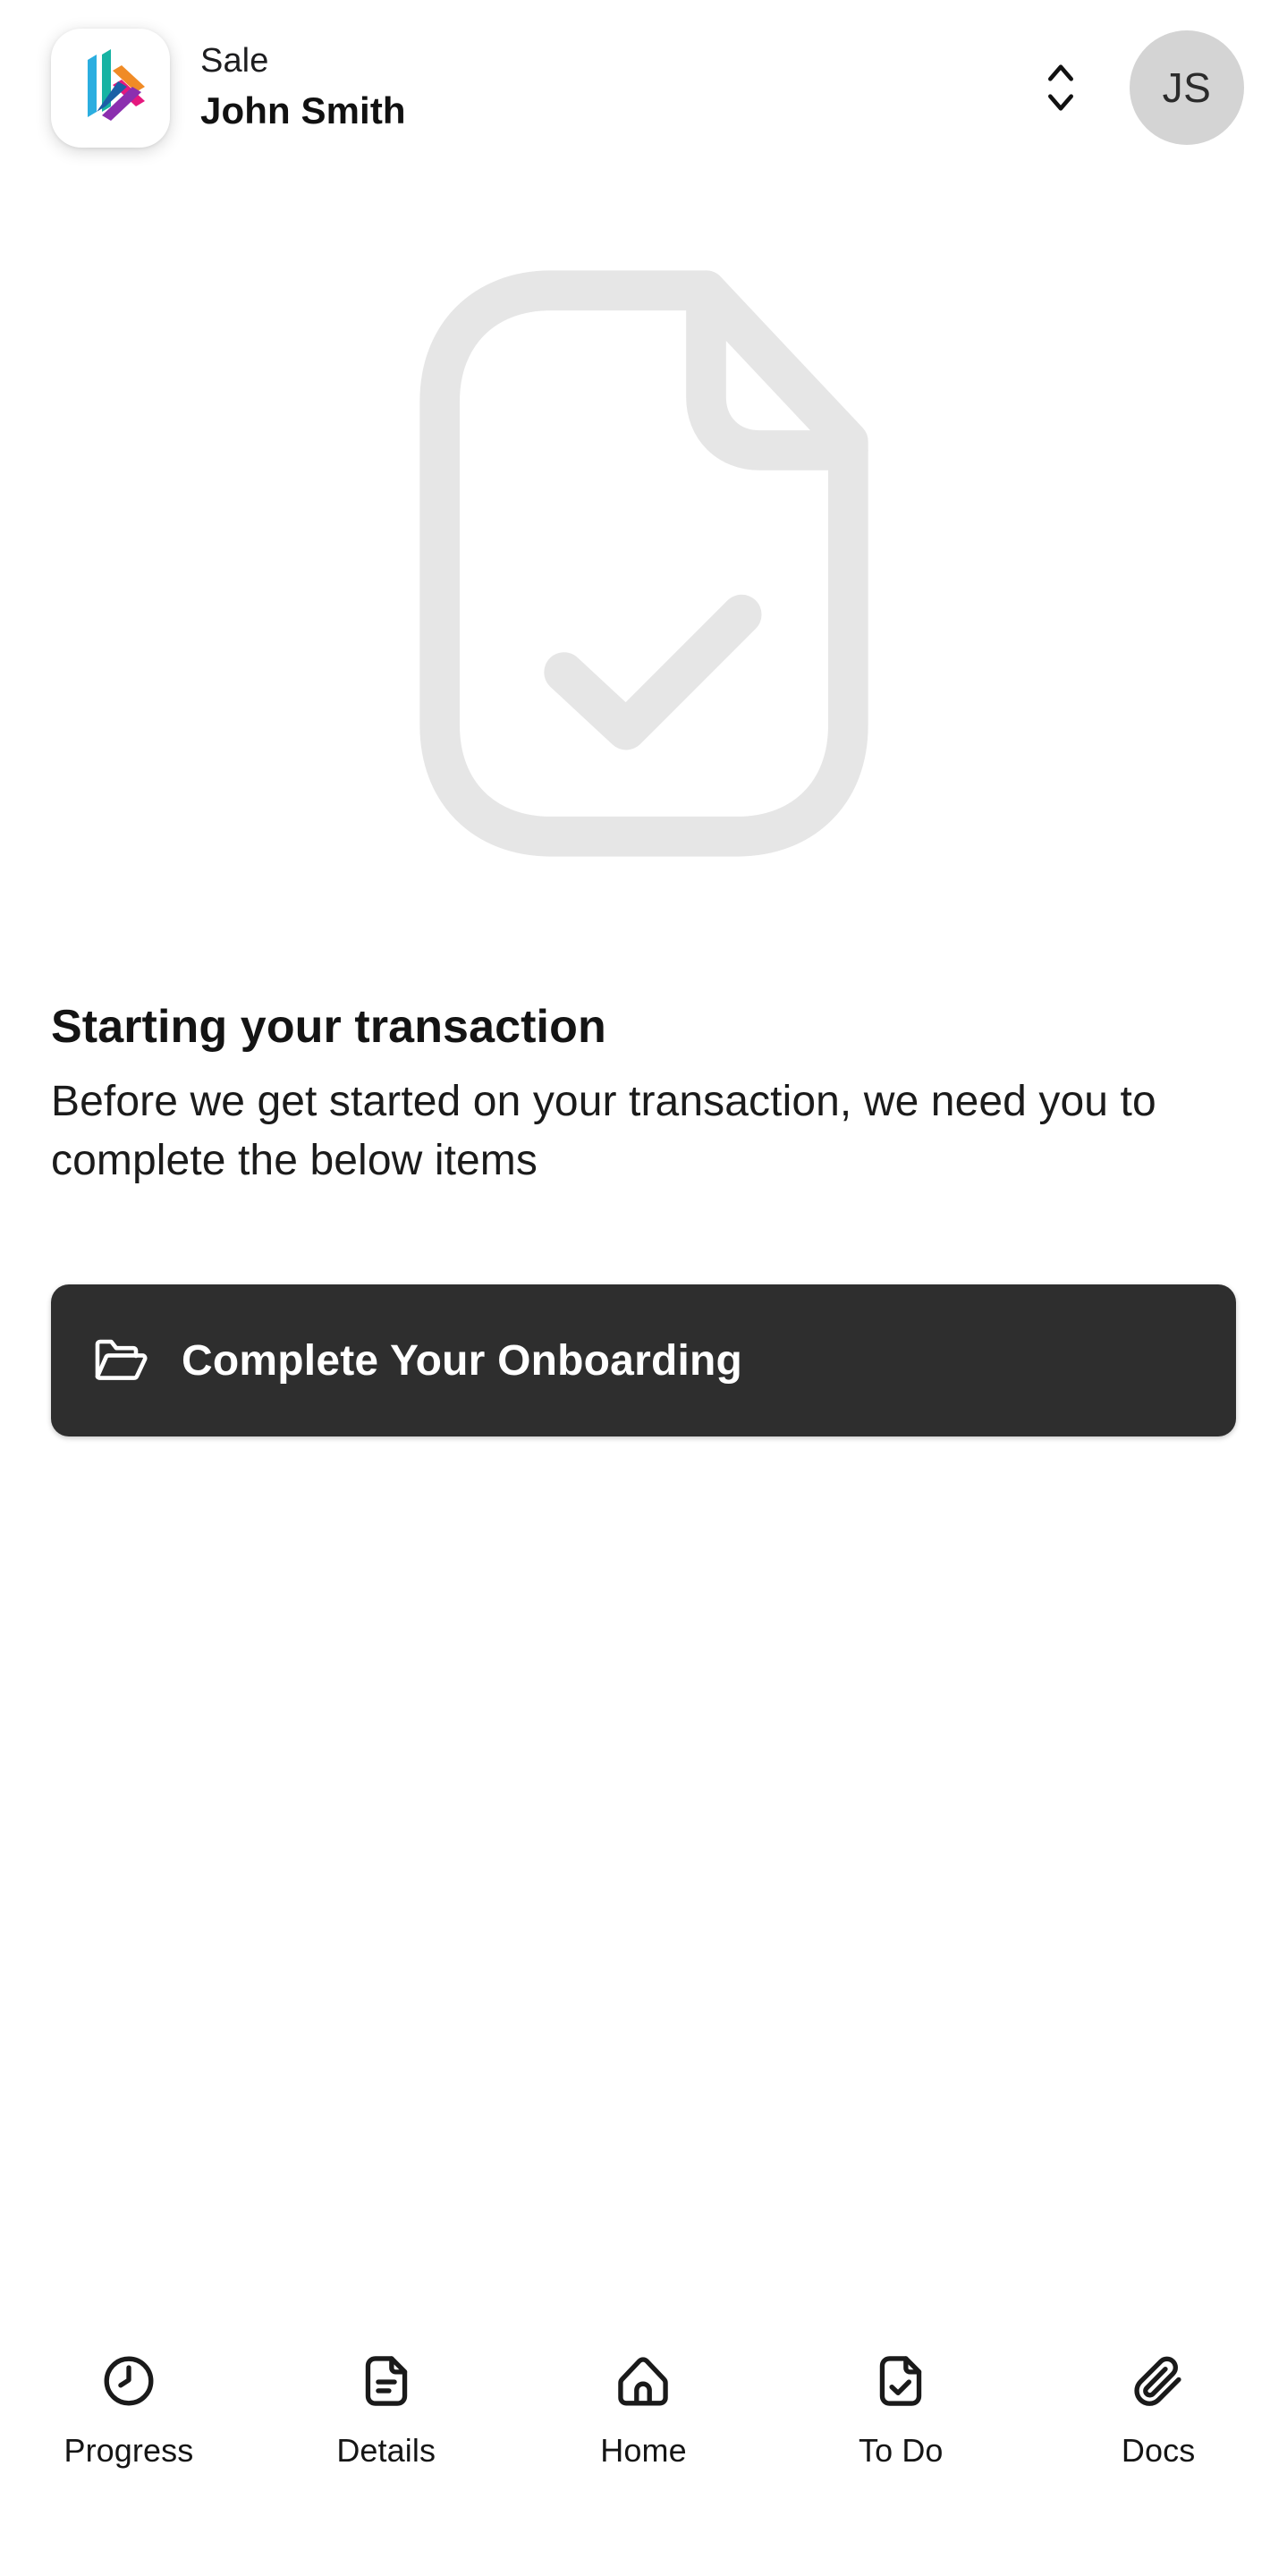  Describe the element at coordinates (1061, 87) in the screenshot. I see `chevron-up-down-icon` at that location.